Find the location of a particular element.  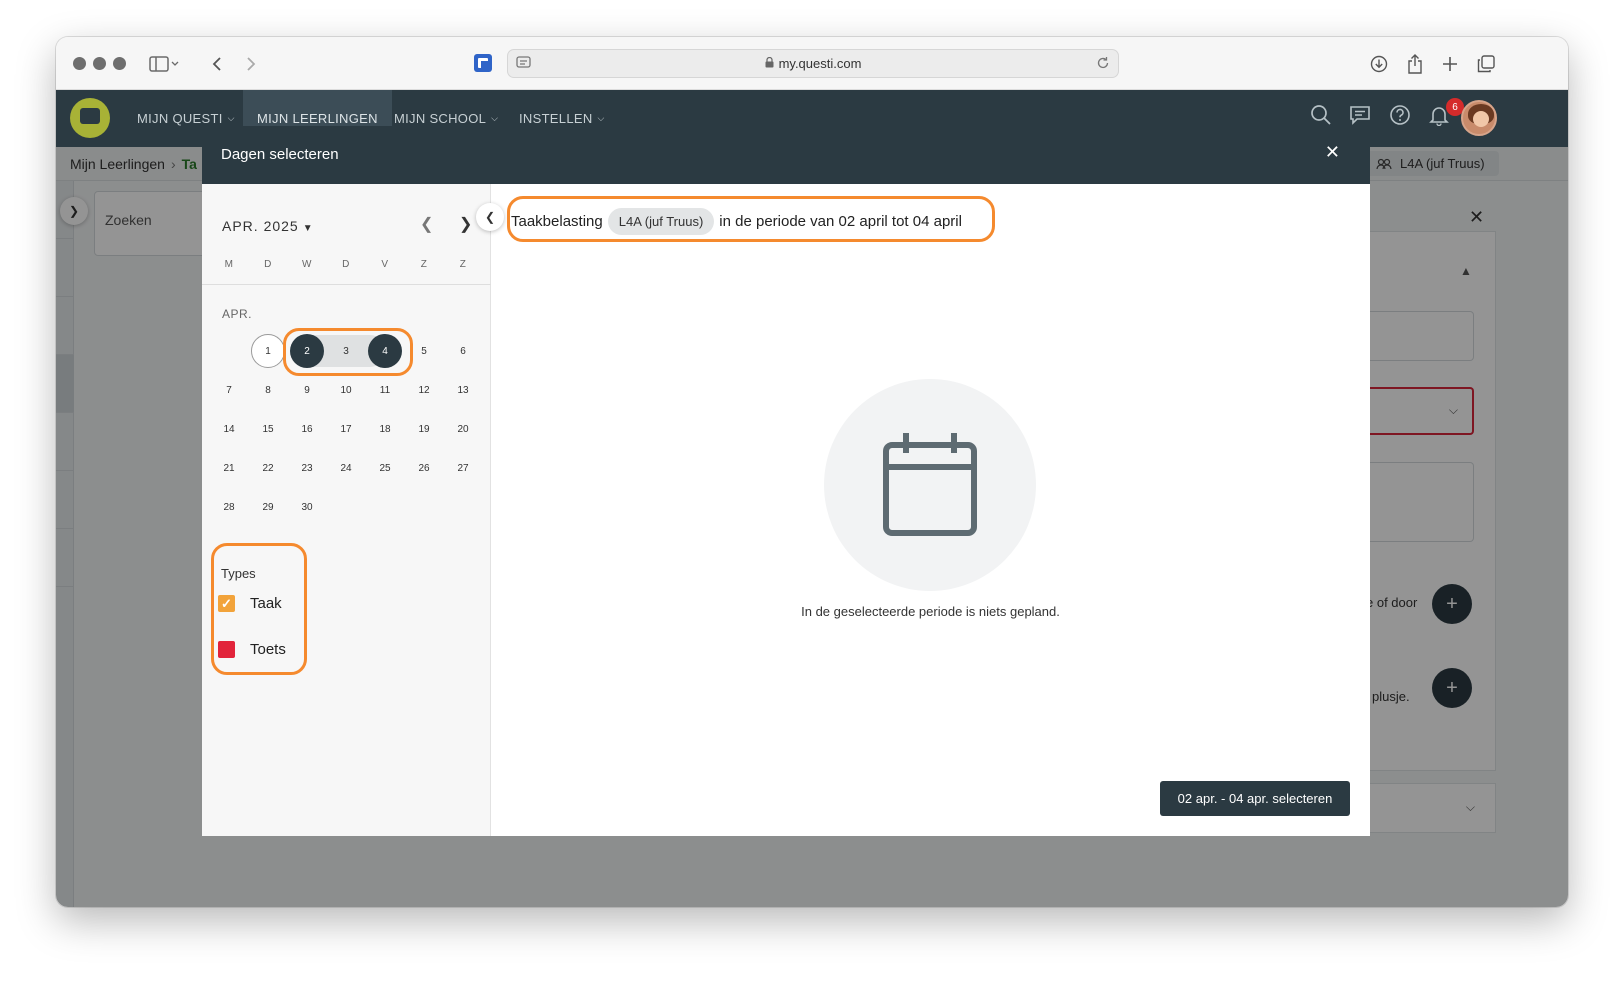

calendar-day: 12 is located at coordinates (424, 390).